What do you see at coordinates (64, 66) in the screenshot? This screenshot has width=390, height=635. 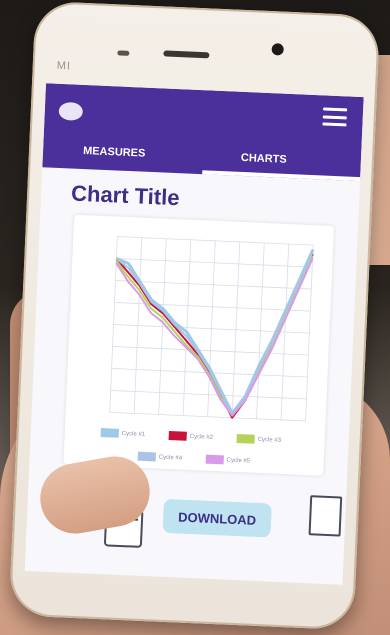 I see `brand-logo: MI` at bounding box center [64, 66].